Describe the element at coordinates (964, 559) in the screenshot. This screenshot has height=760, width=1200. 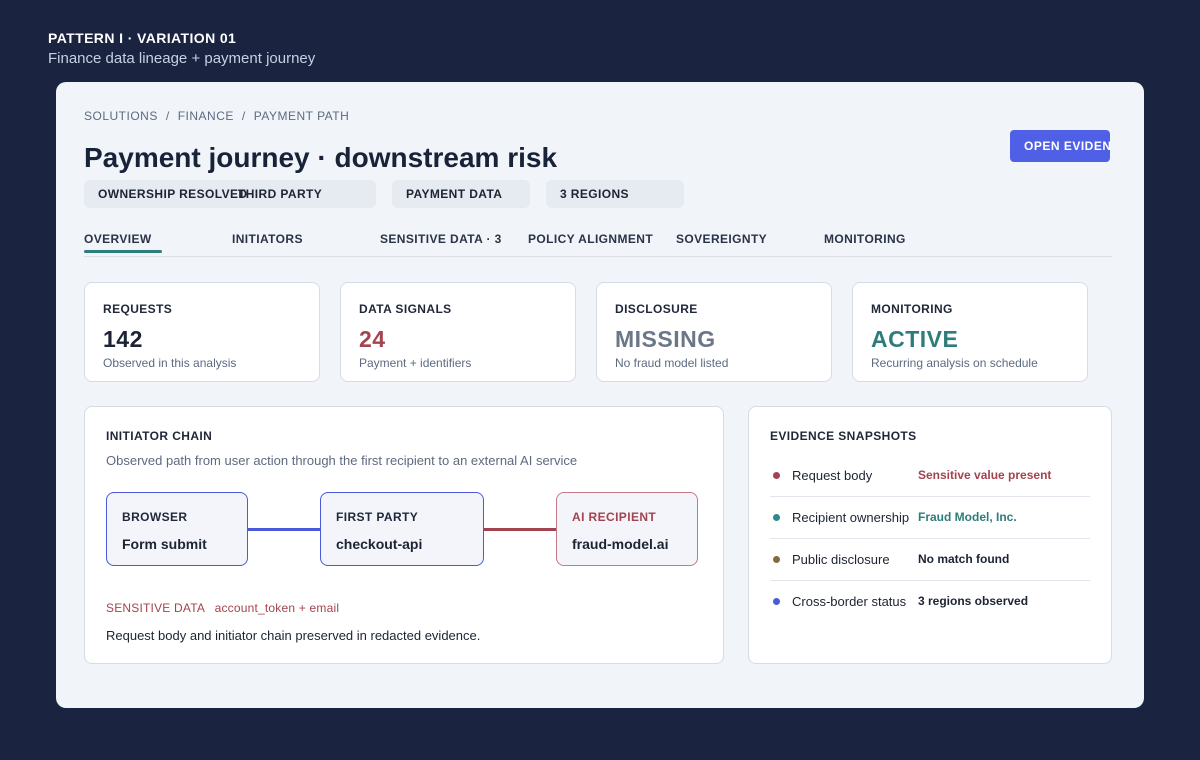
I see `evidence-value: No match found` at that location.